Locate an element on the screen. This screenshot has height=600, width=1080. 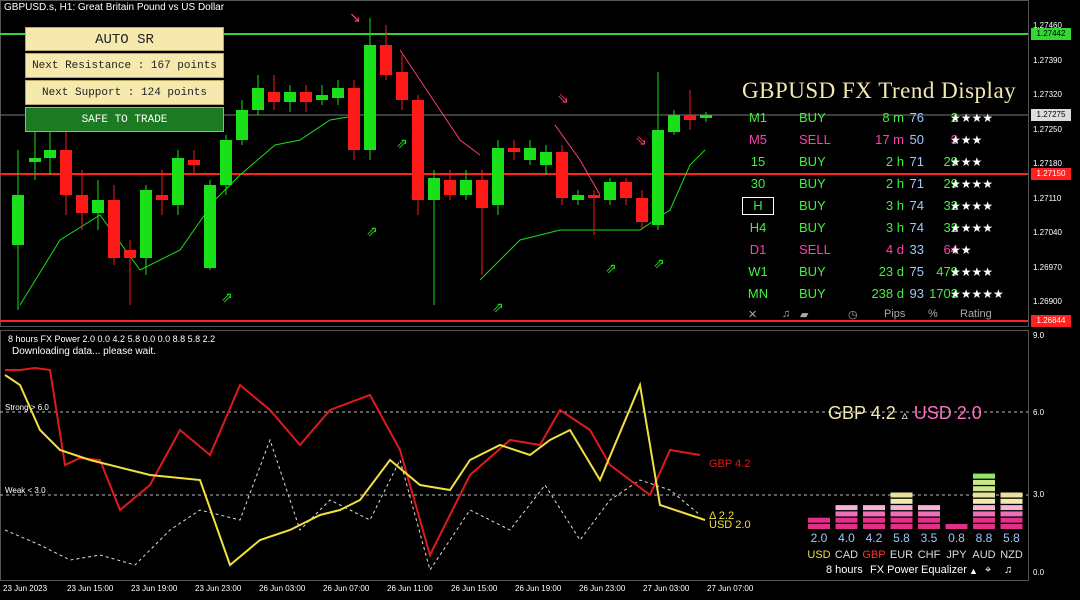
period-label: 8 hours is located at coordinates (844, 570).